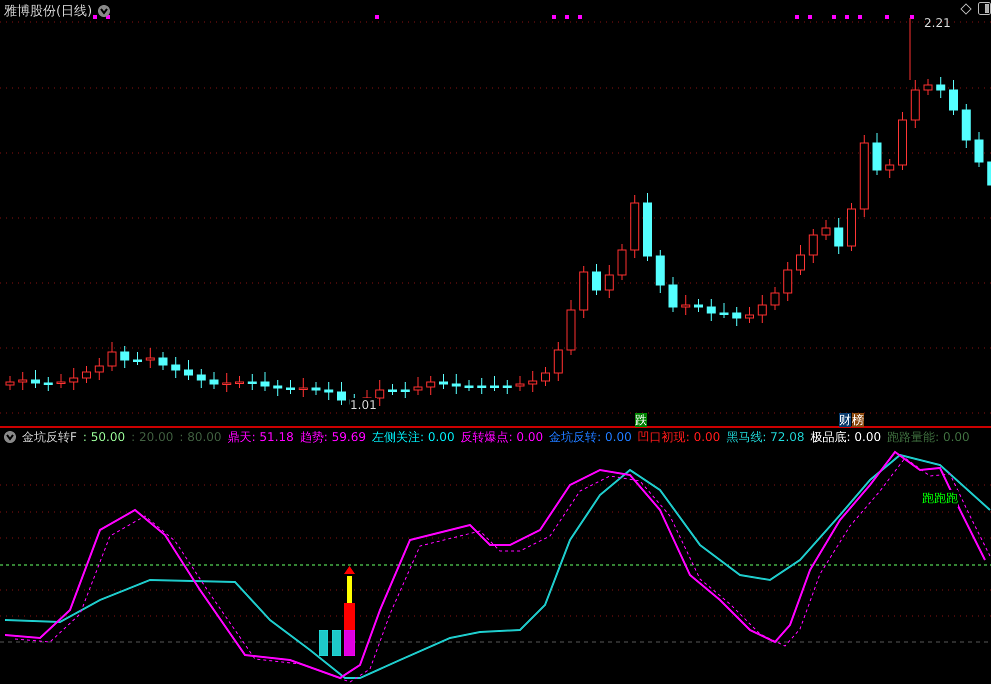 Image resolution: width=991 pixels, height=684 pixels. Describe the element at coordinates (679, 437) in the screenshot. I see `indicator-value: 凹口初现: 0.00` at that location.